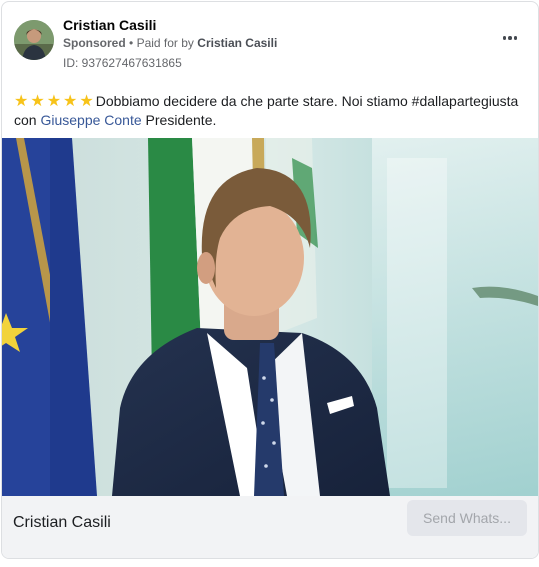 This screenshot has height=567, width=539. I want to click on ad-id: ID: 937627467631865, so click(122, 63).